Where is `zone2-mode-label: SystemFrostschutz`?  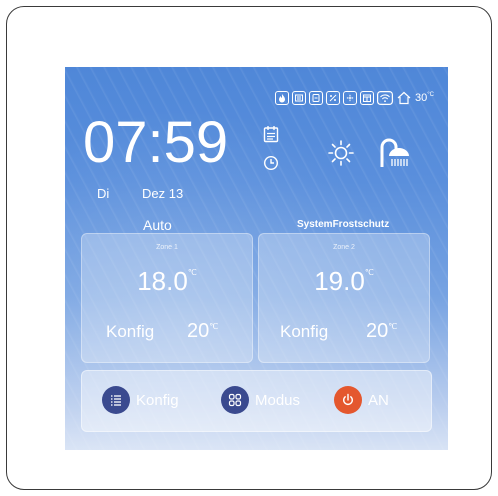
zone2-mode-label: SystemFrostschutz is located at coordinates (343, 224).